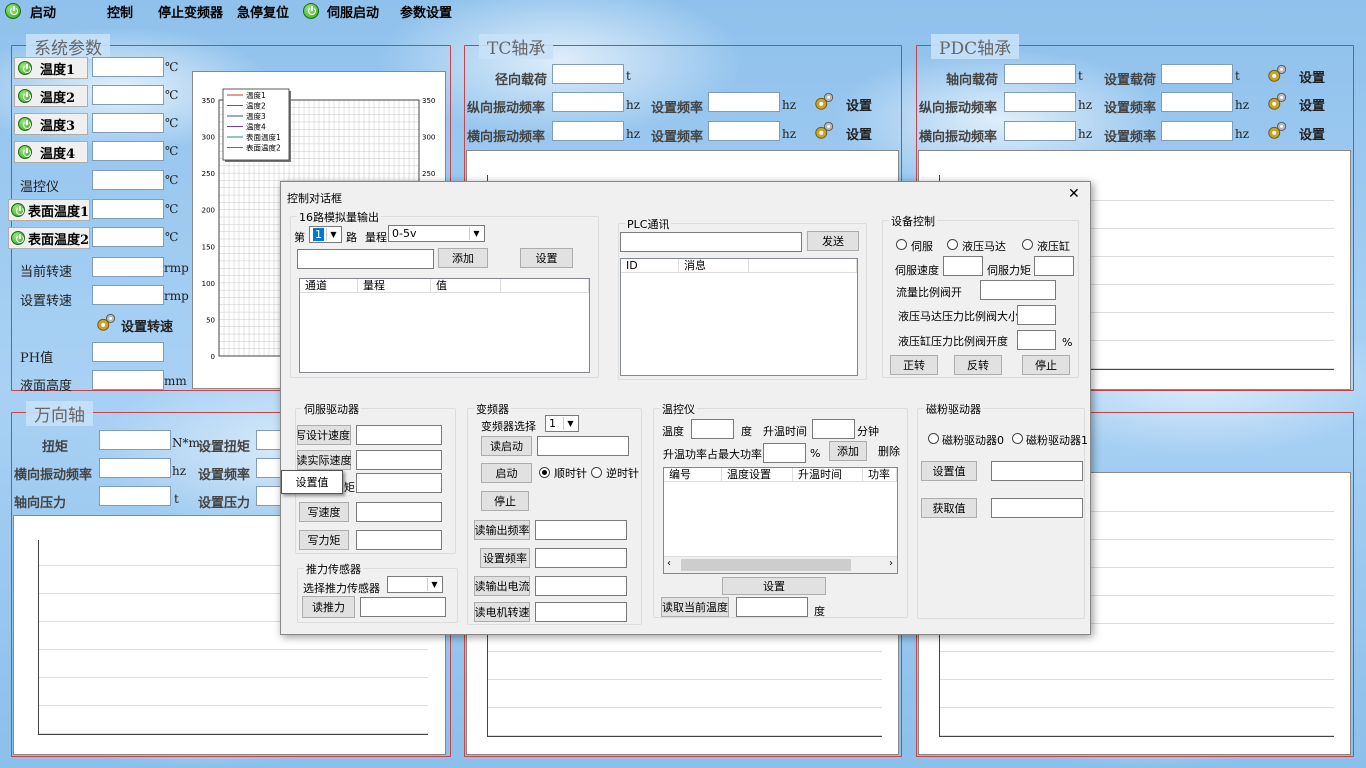  Describe the element at coordinates (933, 438) in the screenshot. I see `mag-driver0-radio` at that location.